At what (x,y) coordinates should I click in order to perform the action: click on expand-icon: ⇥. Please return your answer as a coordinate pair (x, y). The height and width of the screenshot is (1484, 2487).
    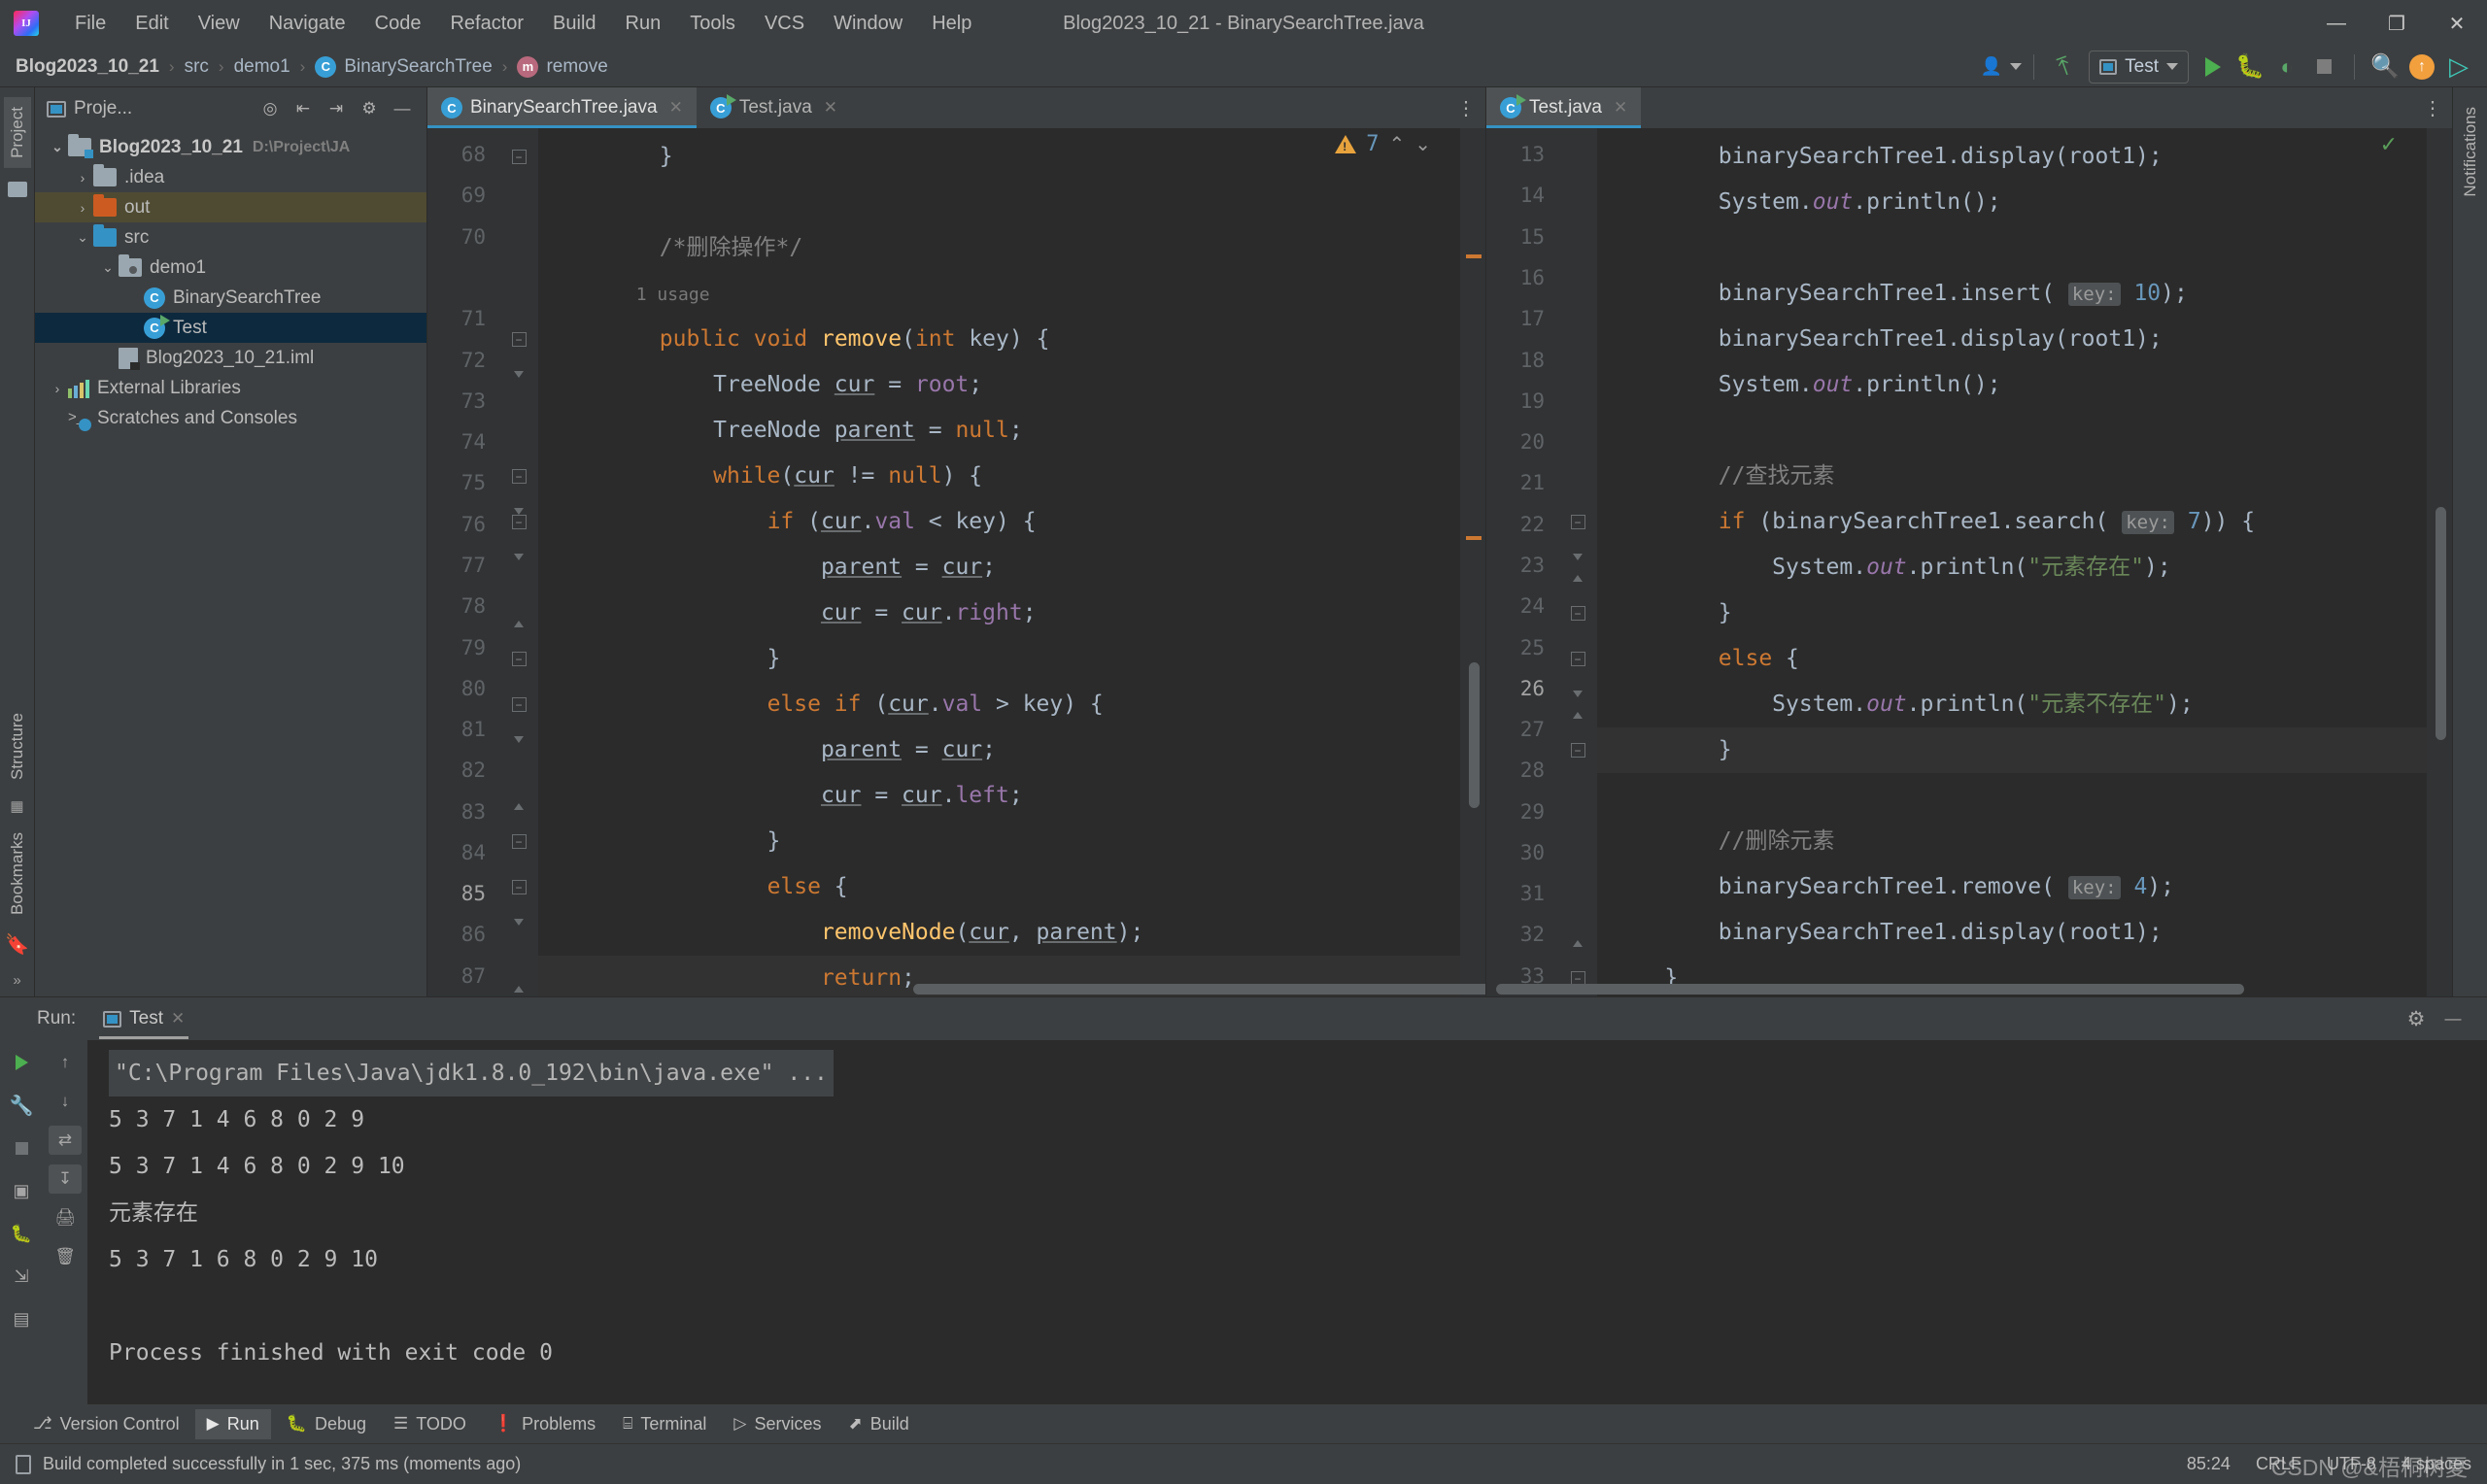
    Looking at the image, I should click on (336, 108).